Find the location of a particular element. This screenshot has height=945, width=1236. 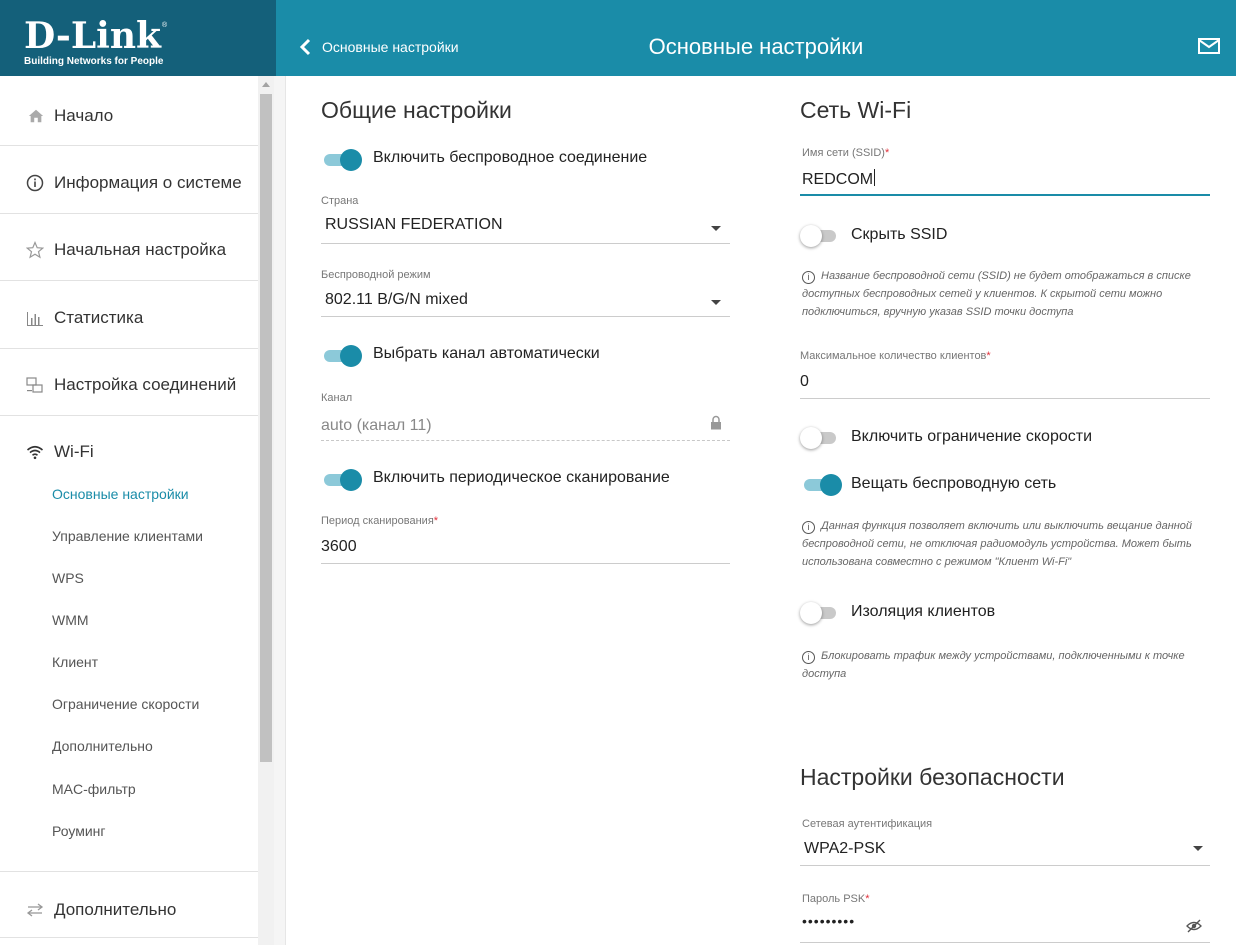

client-isolation-toggle is located at coordinates (820, 612).